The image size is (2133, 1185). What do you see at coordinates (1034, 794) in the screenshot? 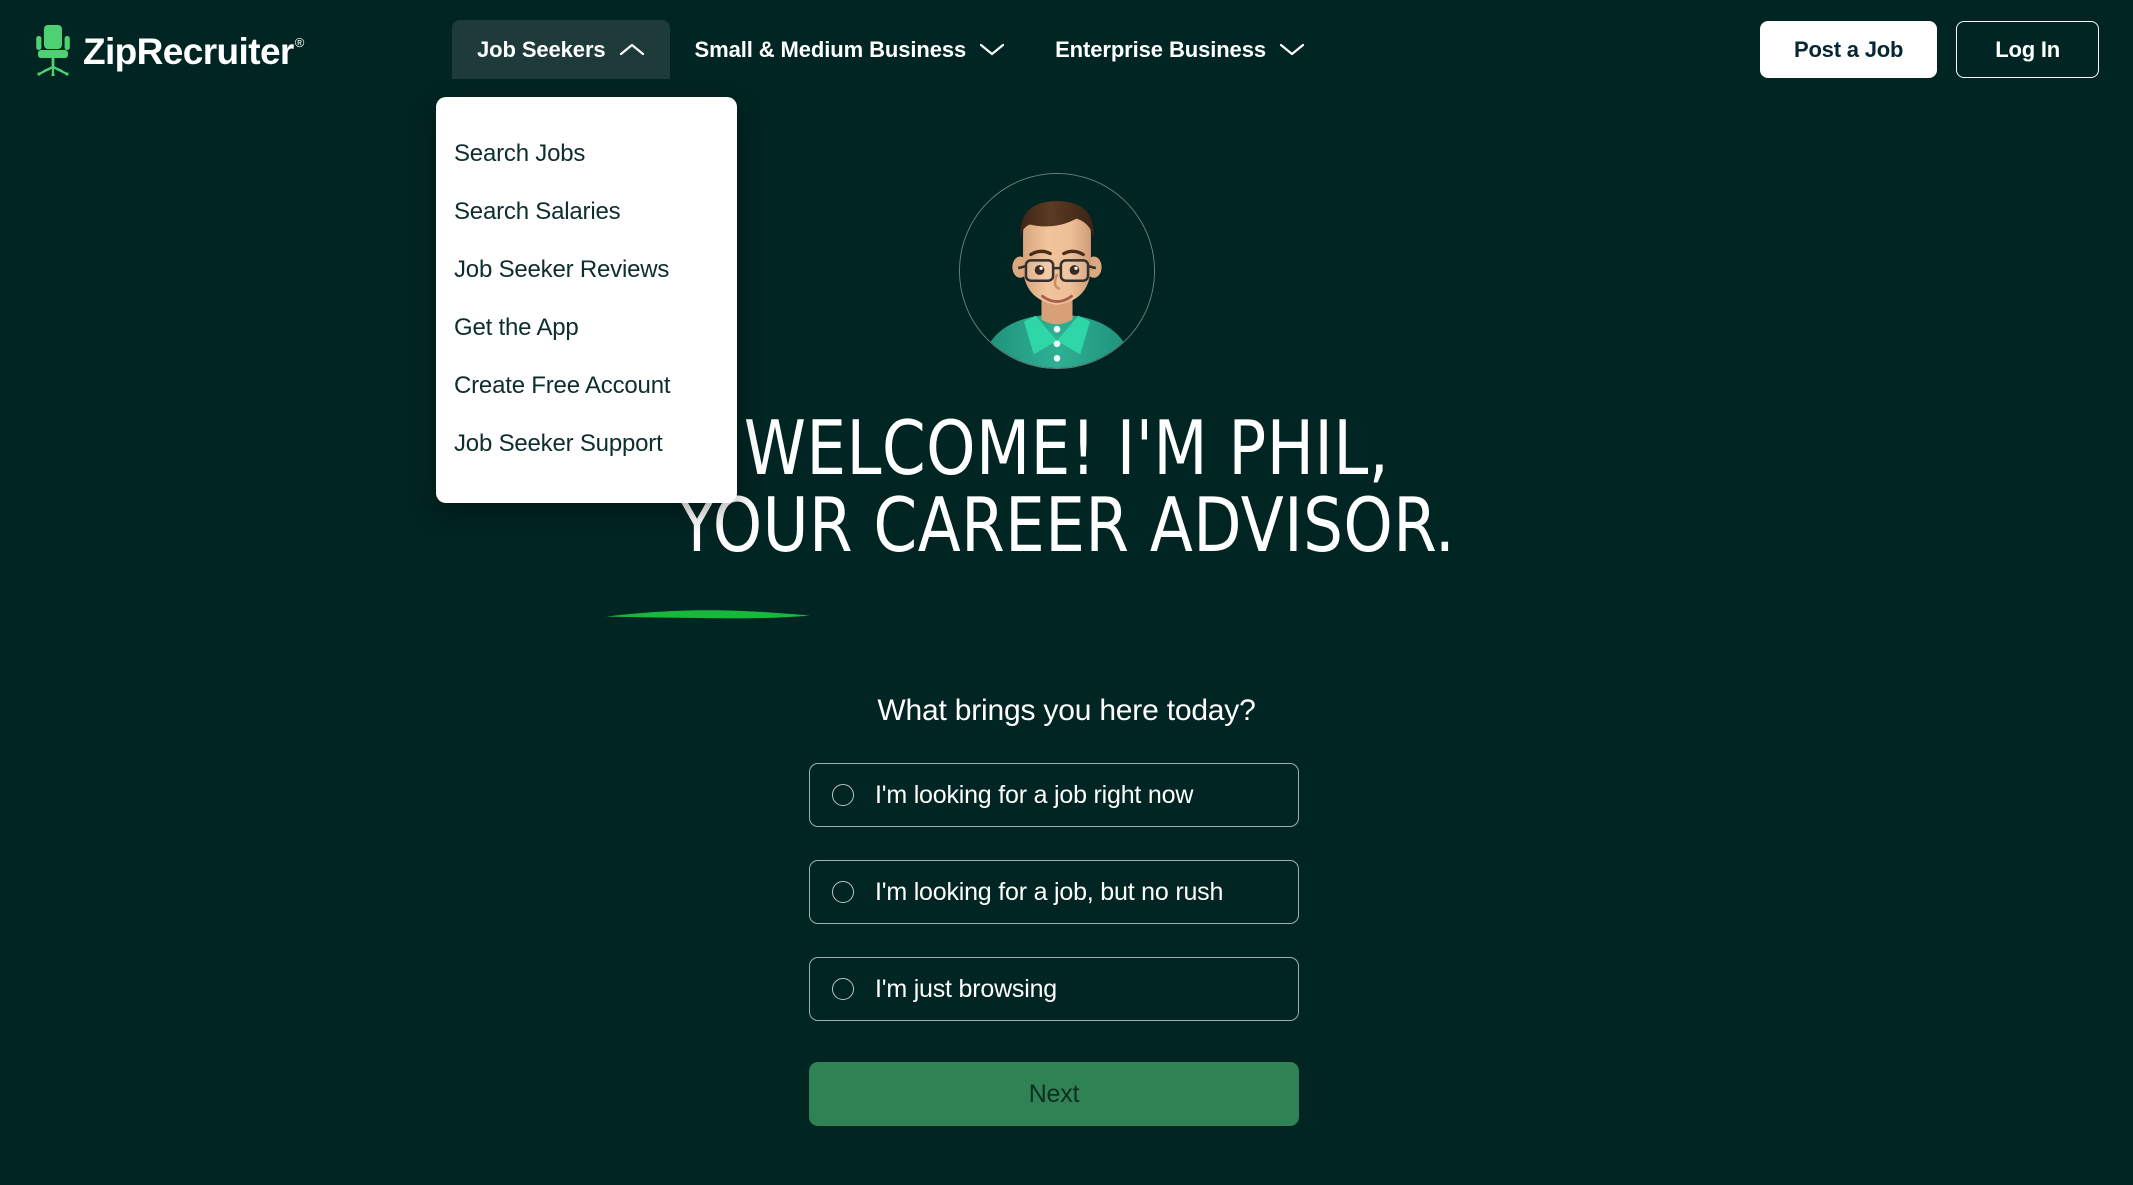
I see `option-label: I'm looking for a job right now` at bounding box center [1034, 794].